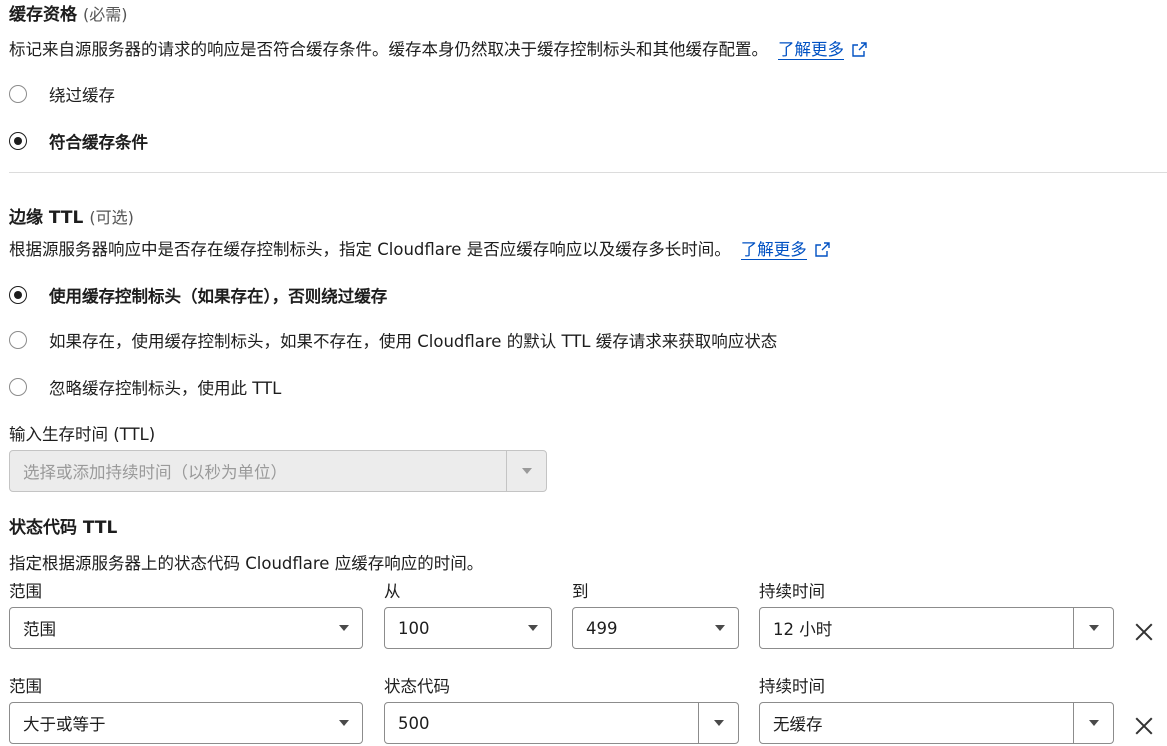 This screenshot has width=1167, height=746. Describe the element at coordinates (43, 15) in the screenshot. I see `cache-eligibility-title: 缓存资格` at that location.